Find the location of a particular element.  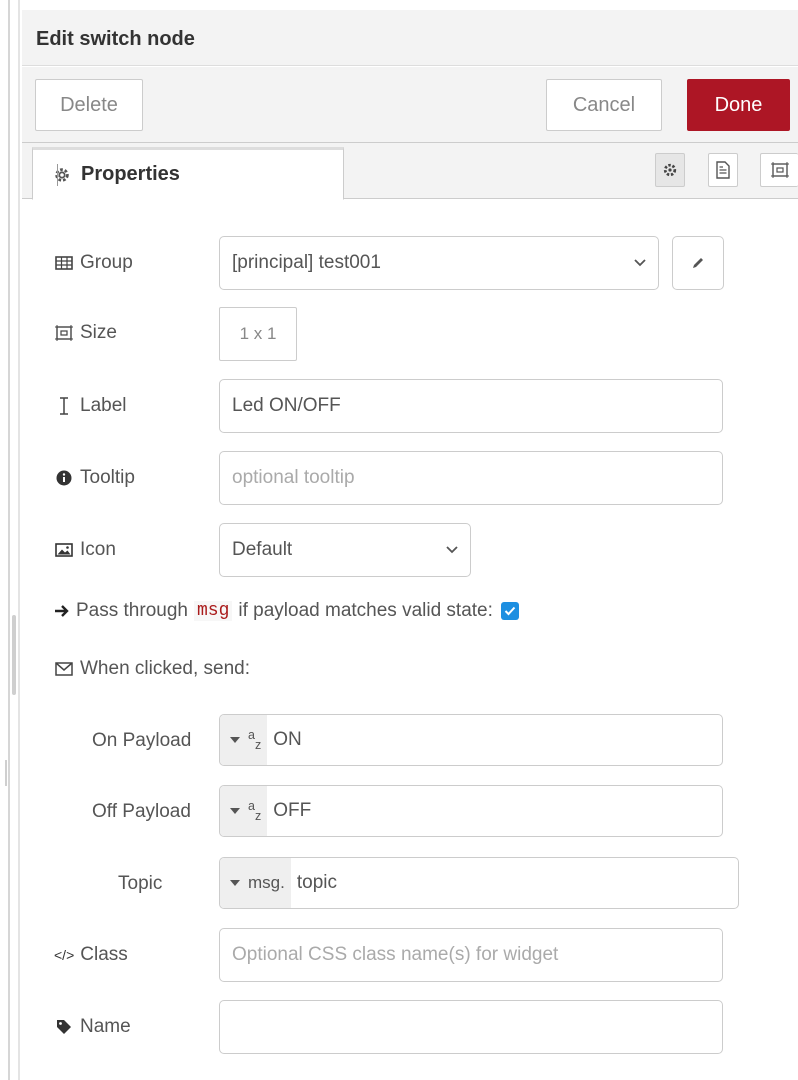

code-icon: </> is located at coordinates (64, 955).